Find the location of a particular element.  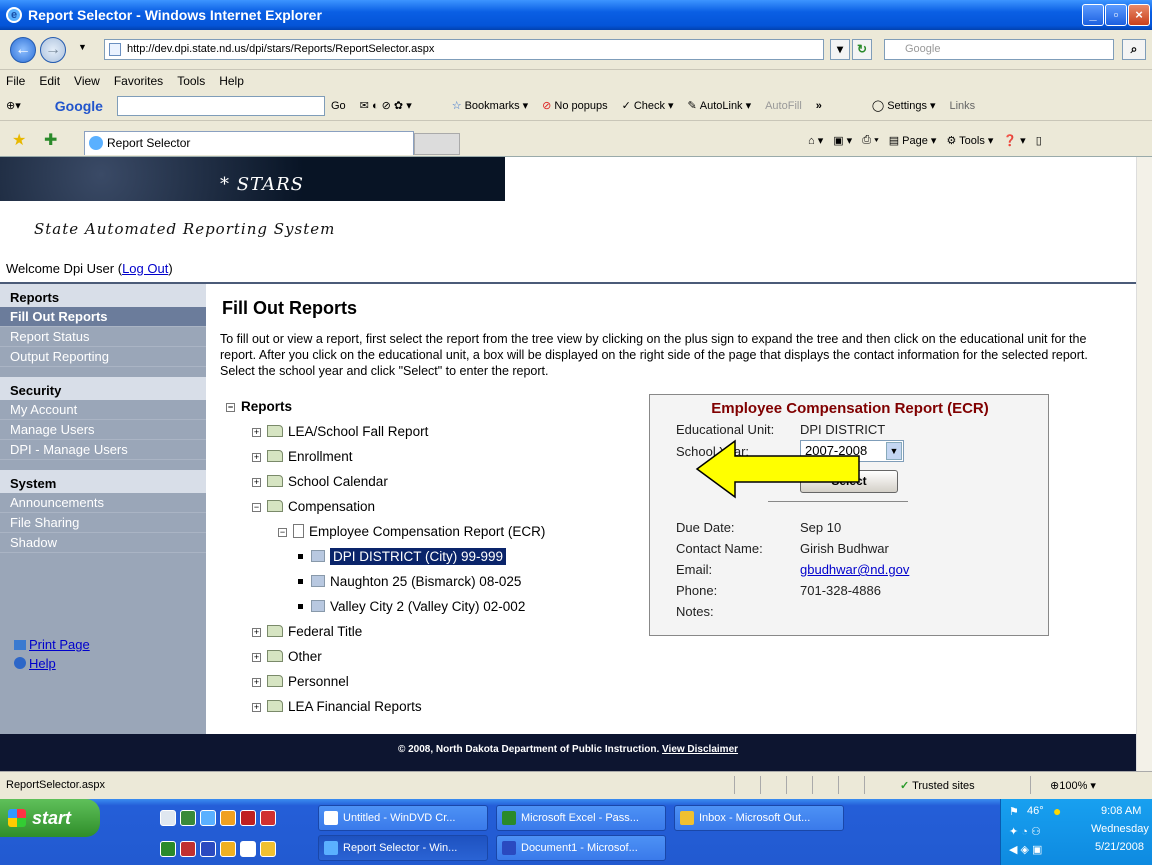

forward-button: → is located at coordinates (53, 50).